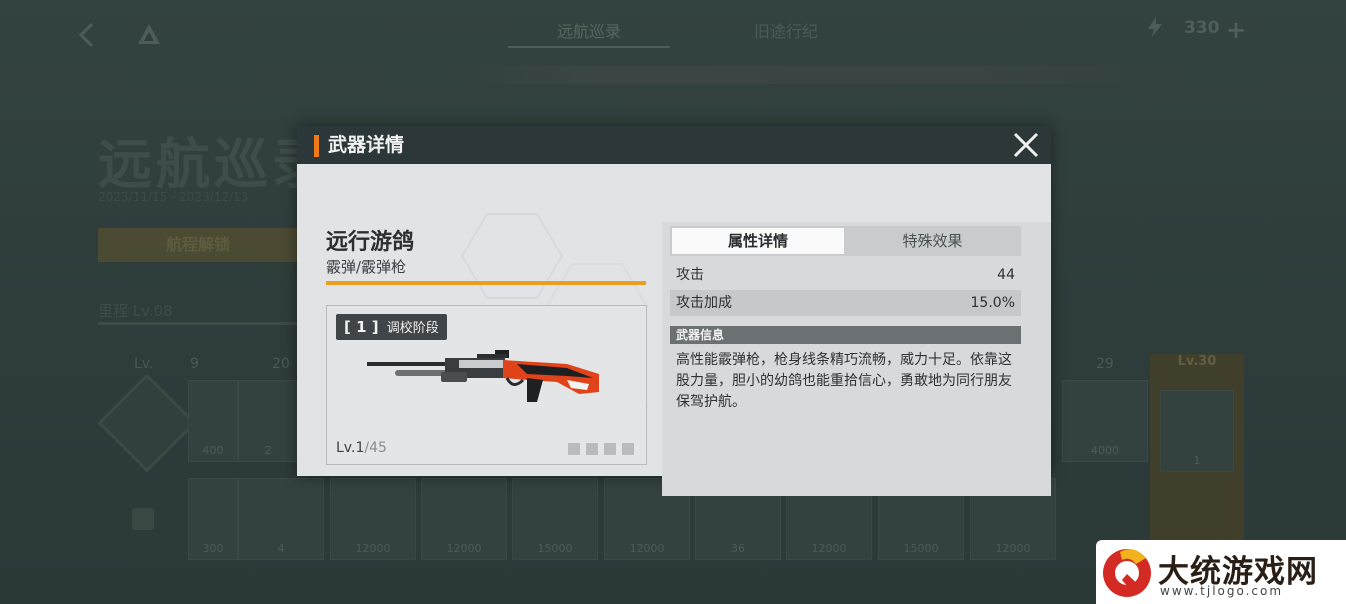 The height and width of the screenshot is (604, 1346). What do you see at coordinates (412, 328) in the screenshot?
I see `tuning-stage-label: 调校阶段` at bounding box center [412, 328].